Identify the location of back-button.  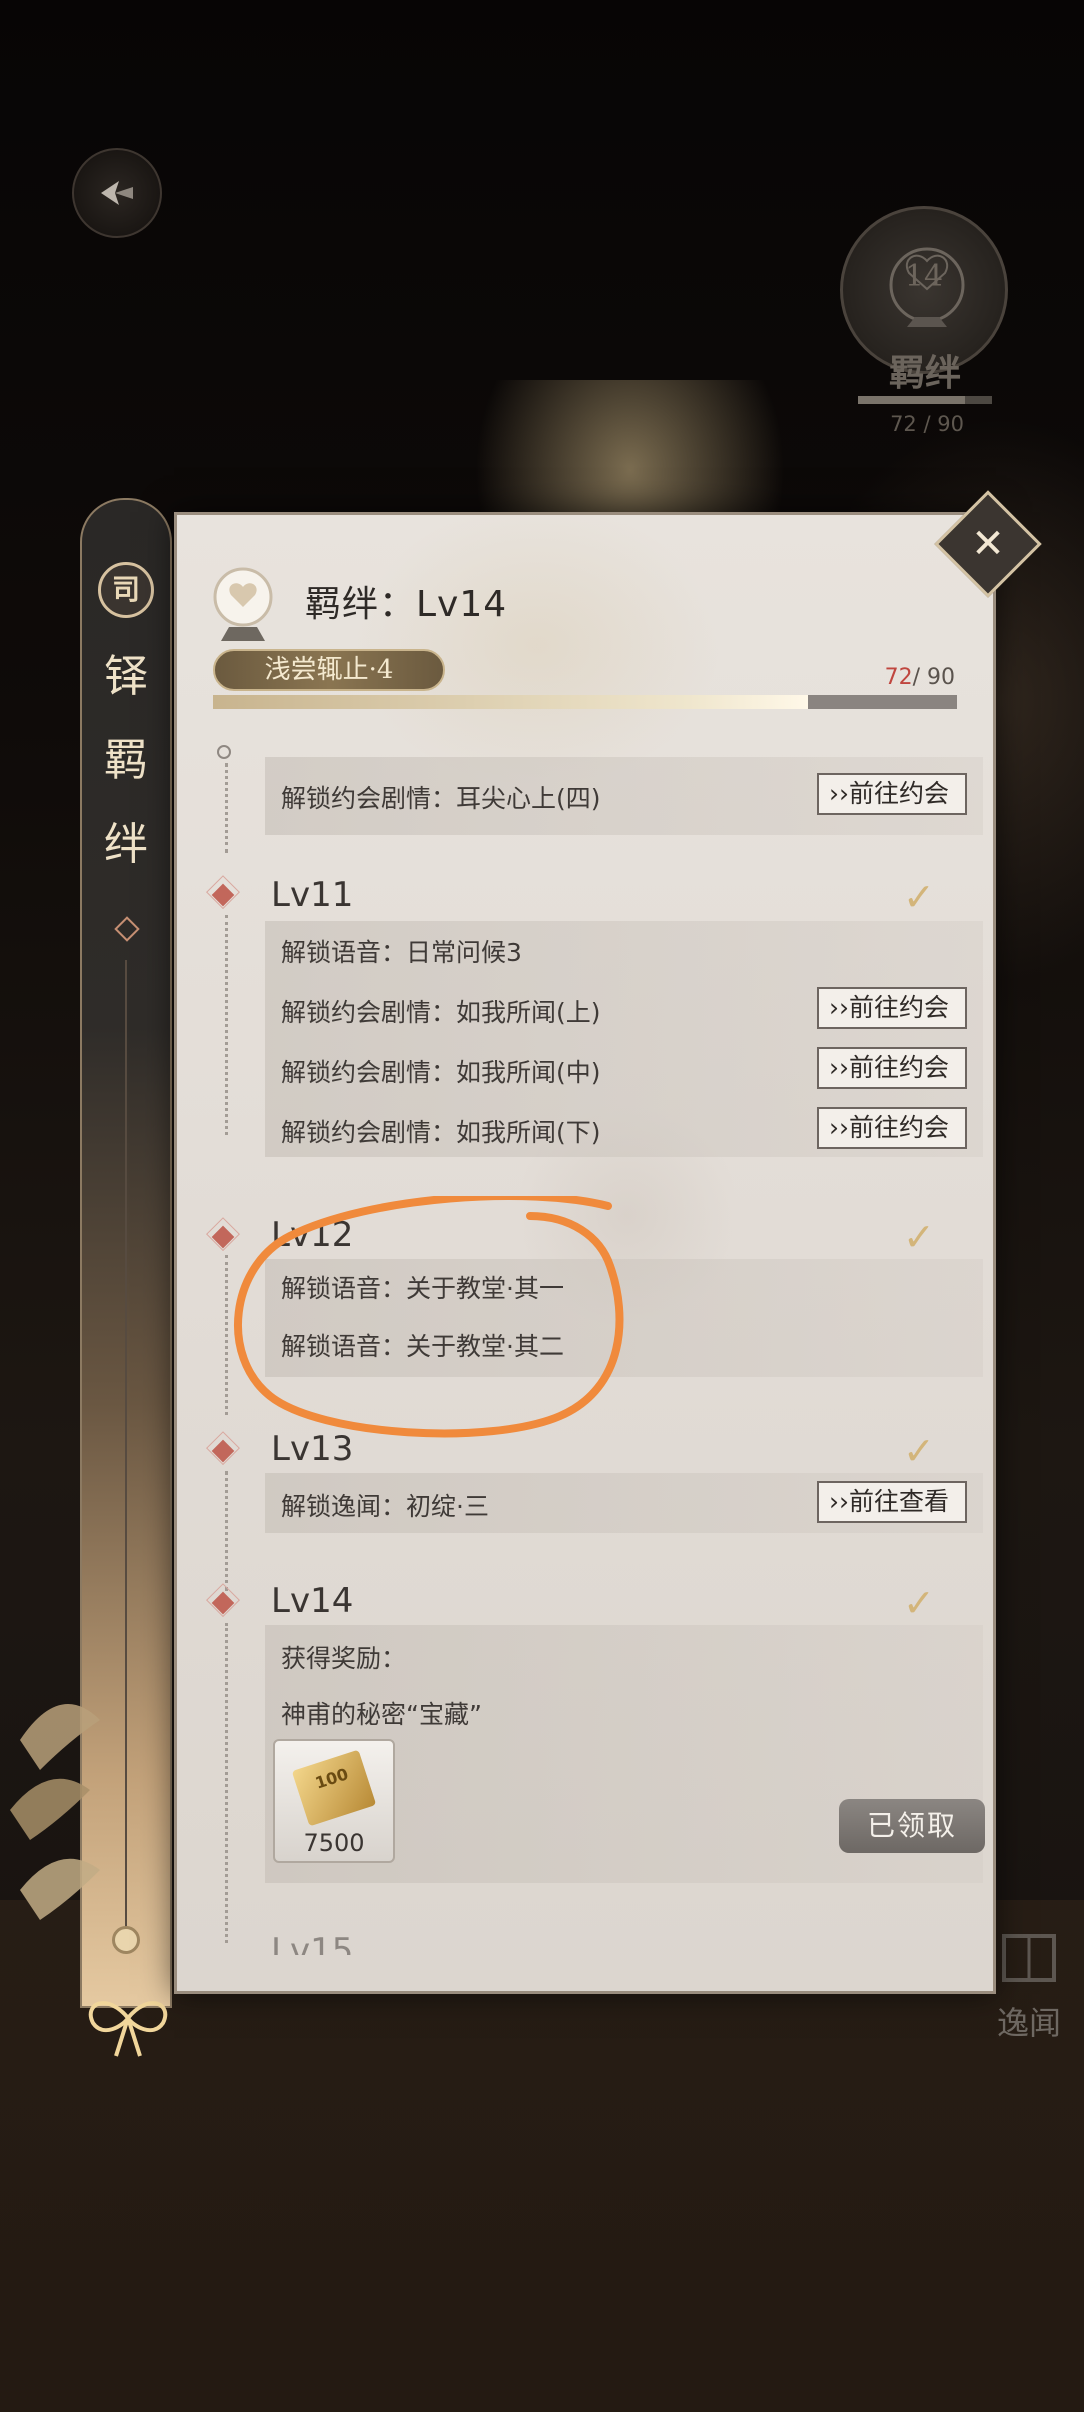
(117, 193).